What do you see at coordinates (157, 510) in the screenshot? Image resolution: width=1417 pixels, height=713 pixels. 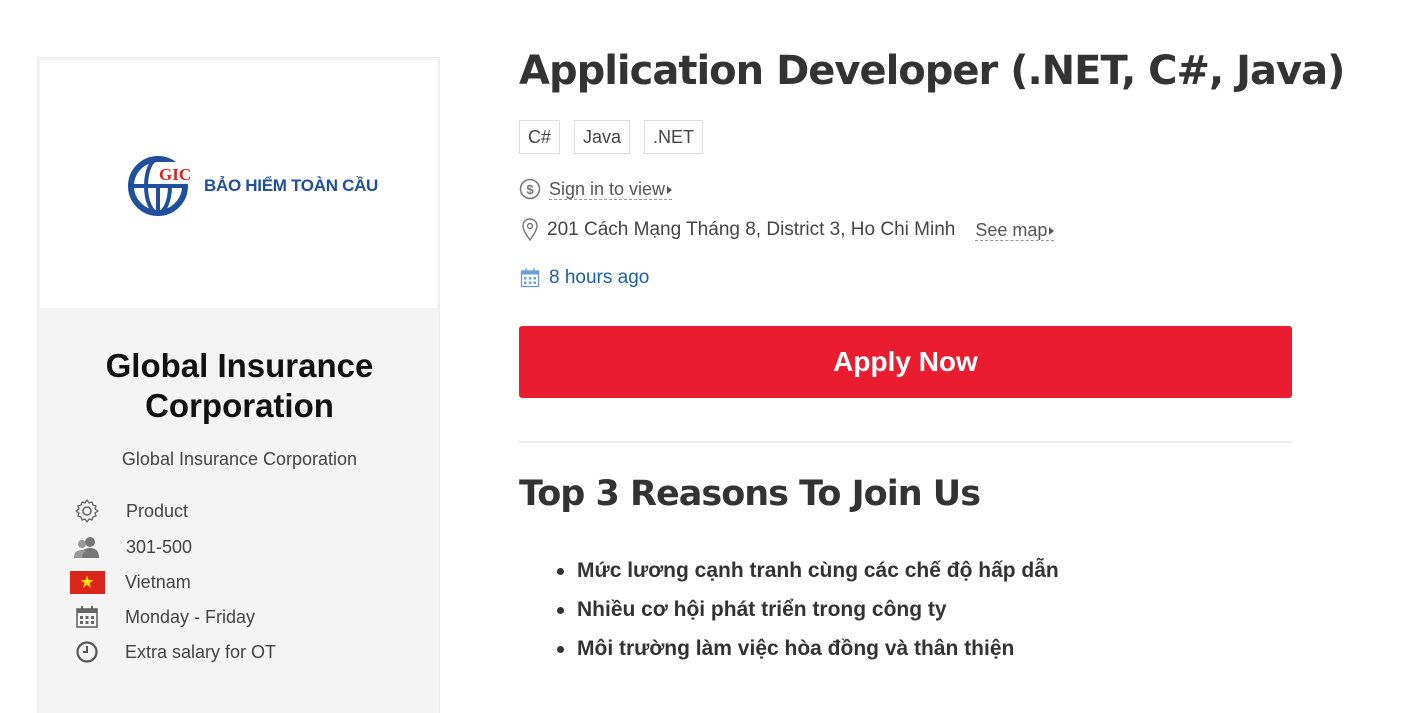 I see `company-type: Product` at bounding box center [157, 510].